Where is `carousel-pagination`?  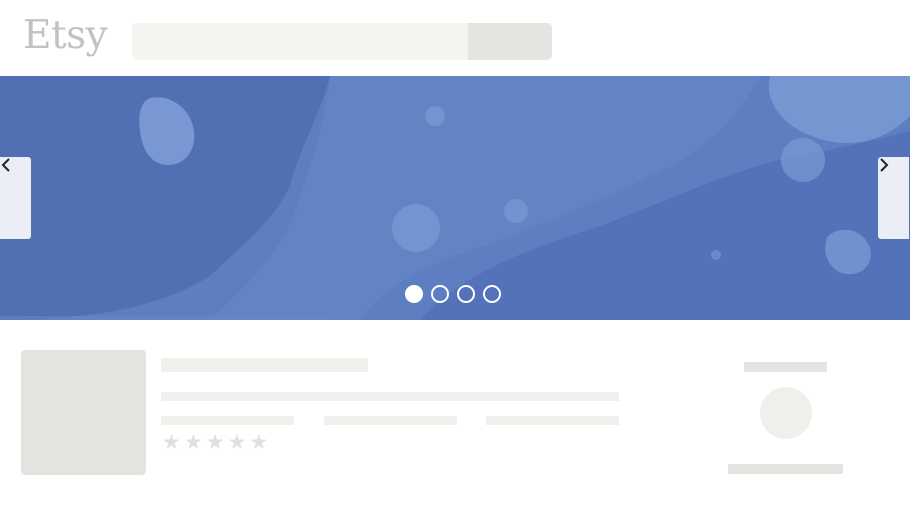
carousel-pagination is located at coordinates (453, 294).